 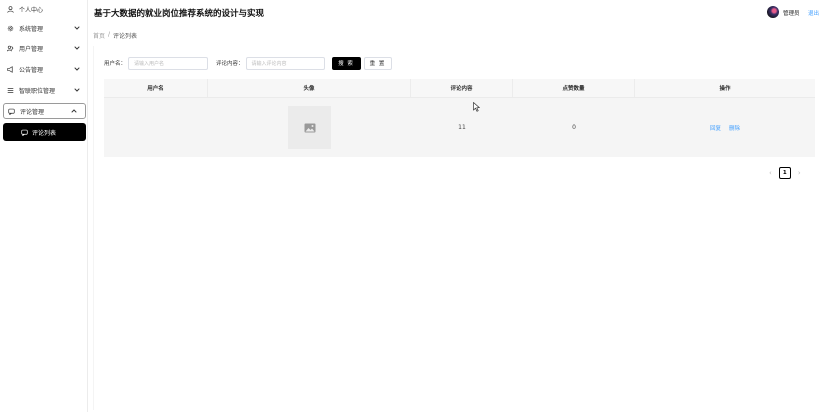 I want to click on content-placeholder: 请输入评论内容, so click(x=269, y=63).